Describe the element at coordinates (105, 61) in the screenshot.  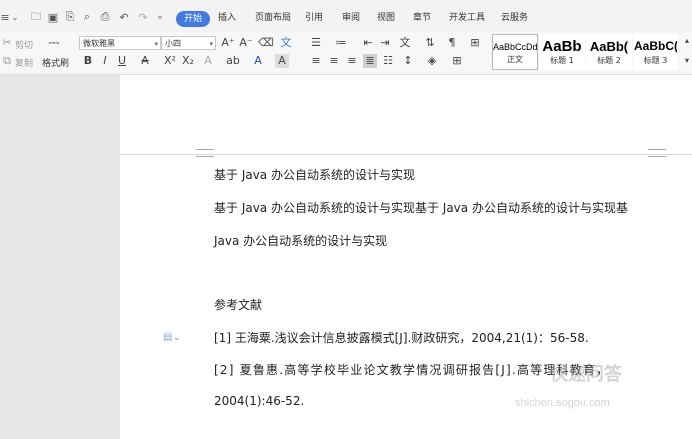
I see `italic-icon: I` at that location.